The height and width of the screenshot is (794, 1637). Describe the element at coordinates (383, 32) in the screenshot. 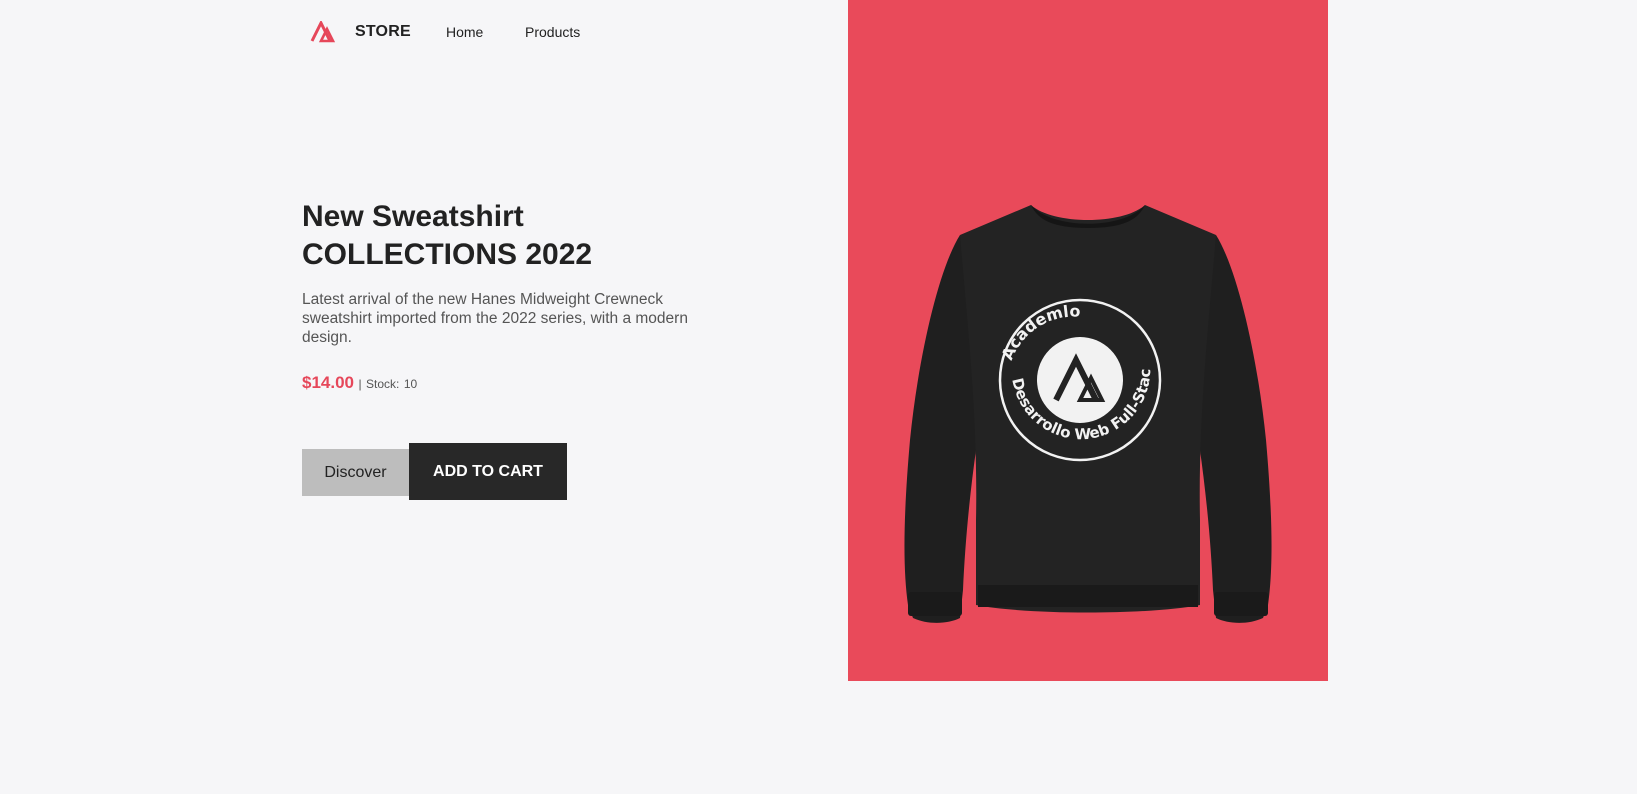

I see `brand-name: STORE` at that location.